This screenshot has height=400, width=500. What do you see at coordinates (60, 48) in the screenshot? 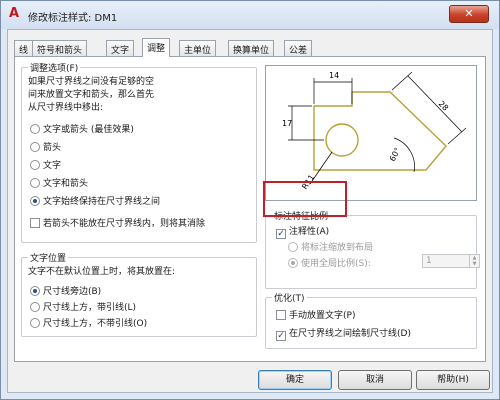
I see `tab-symbols-arrows: 符号和箭头` at bounding box center [60, 48].